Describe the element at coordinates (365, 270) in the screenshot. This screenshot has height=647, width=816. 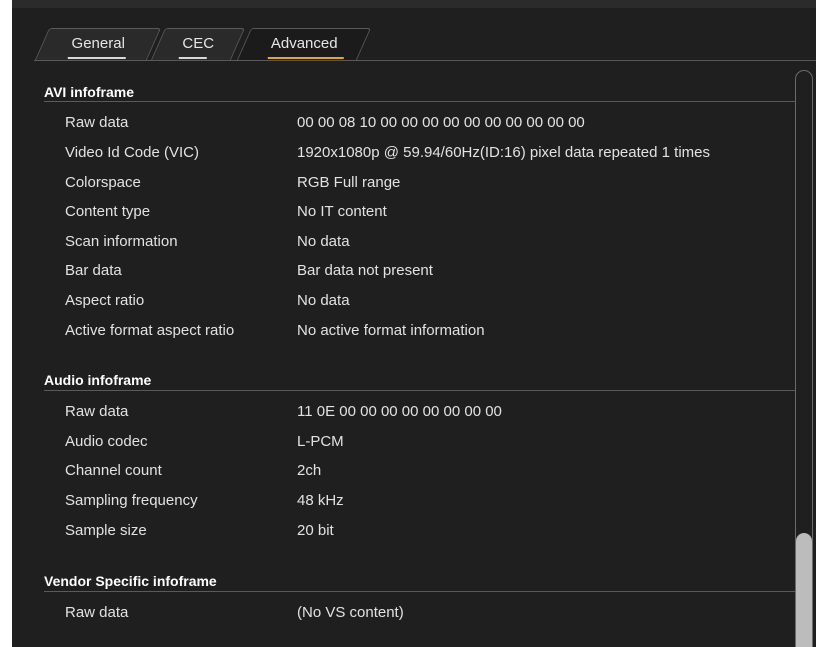
I see `row-value: Bar data not present` at that location.